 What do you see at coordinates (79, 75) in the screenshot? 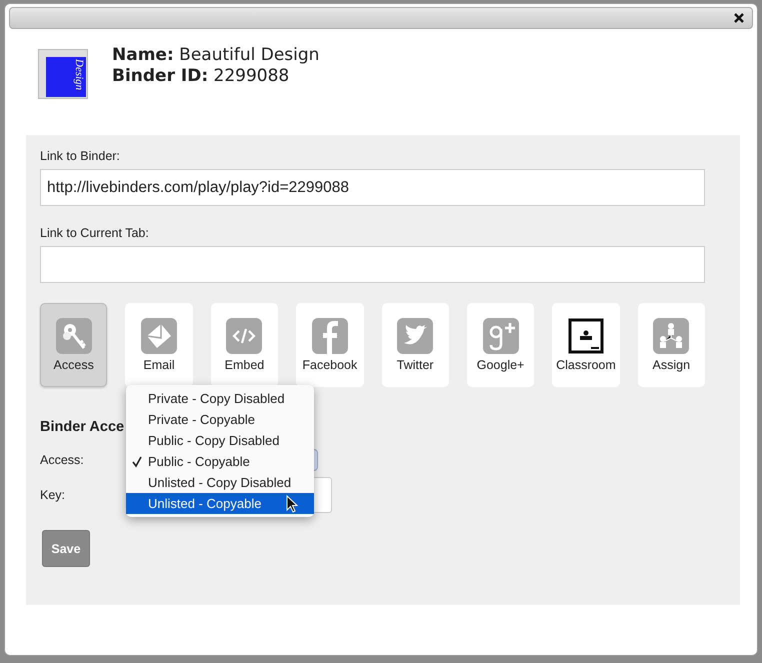
I see `cover-title: Design` at bounding box center [79, 75].